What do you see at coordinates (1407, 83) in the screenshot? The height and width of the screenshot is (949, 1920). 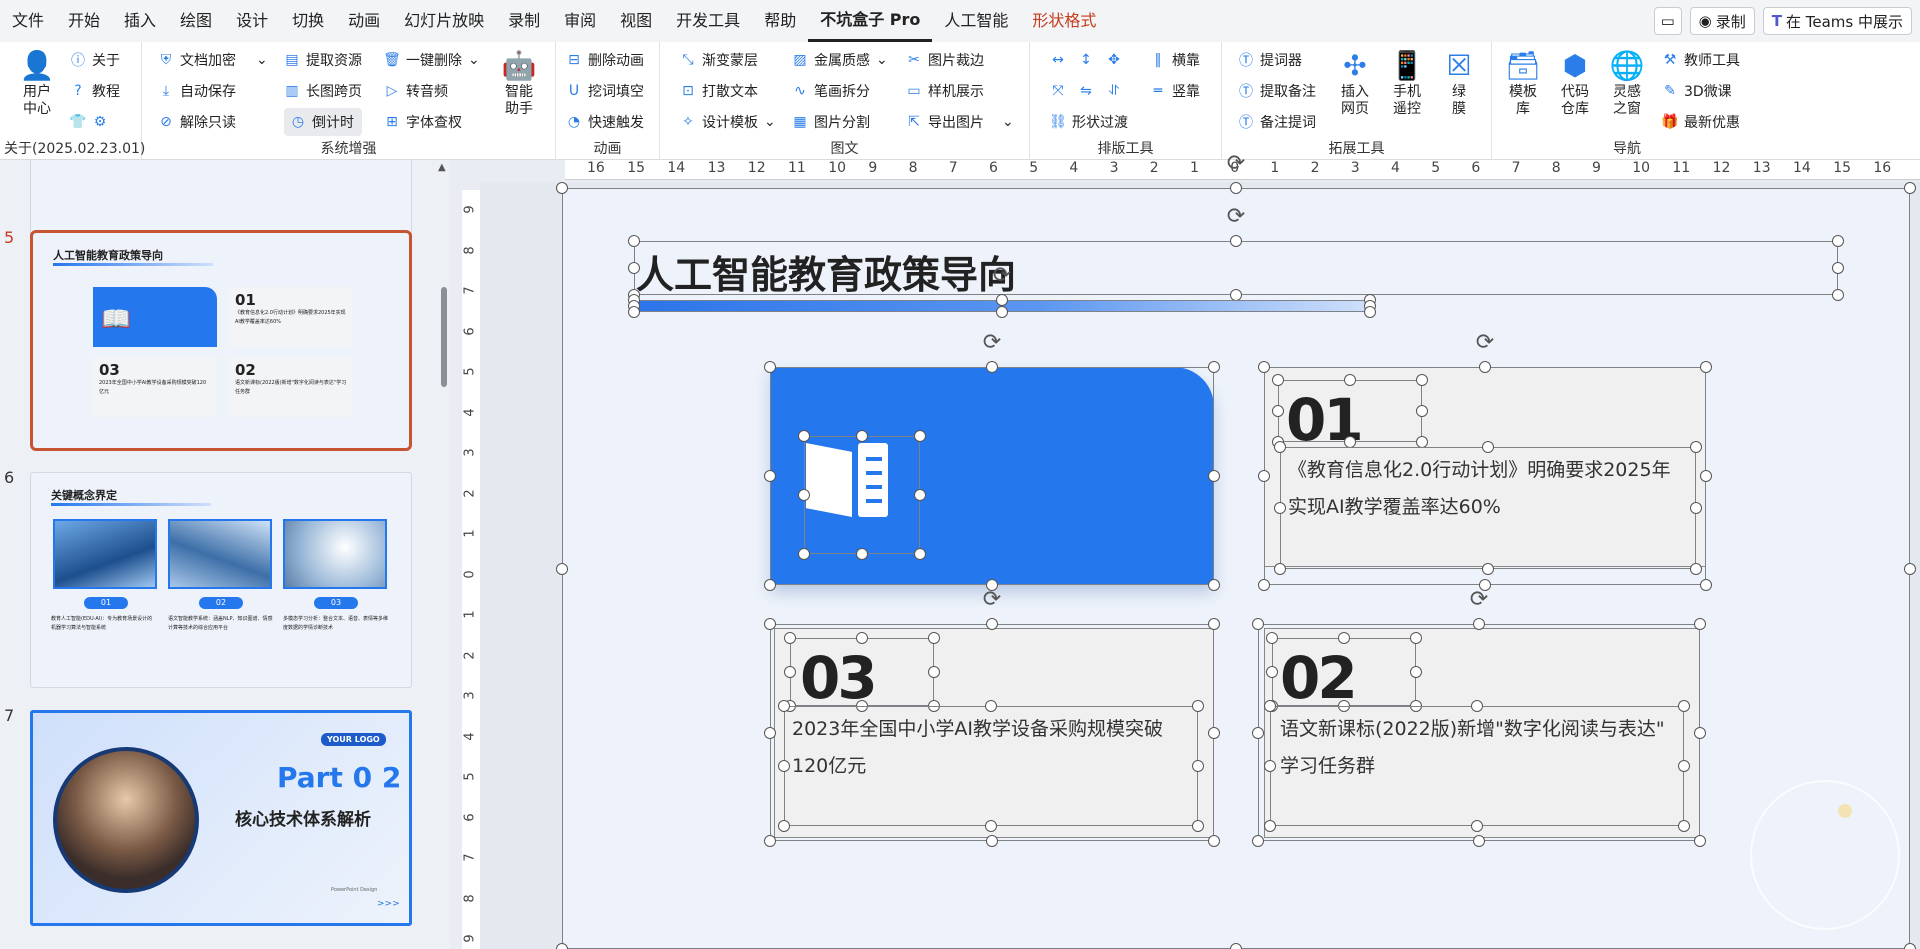 I see `phone-remote-button: 📱 手机遥控` at bounding box center [1407, 83].